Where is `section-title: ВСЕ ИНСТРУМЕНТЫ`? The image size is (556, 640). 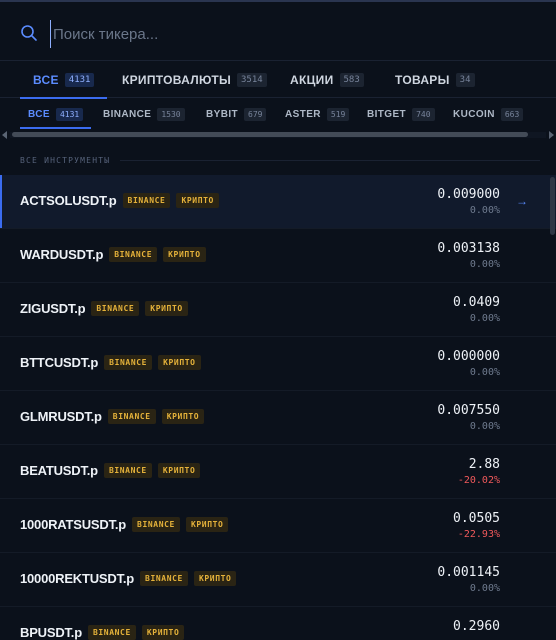
section-title: ВСЕ ИНСТРУМЕНТЫ is located at coordinates (65, 160).